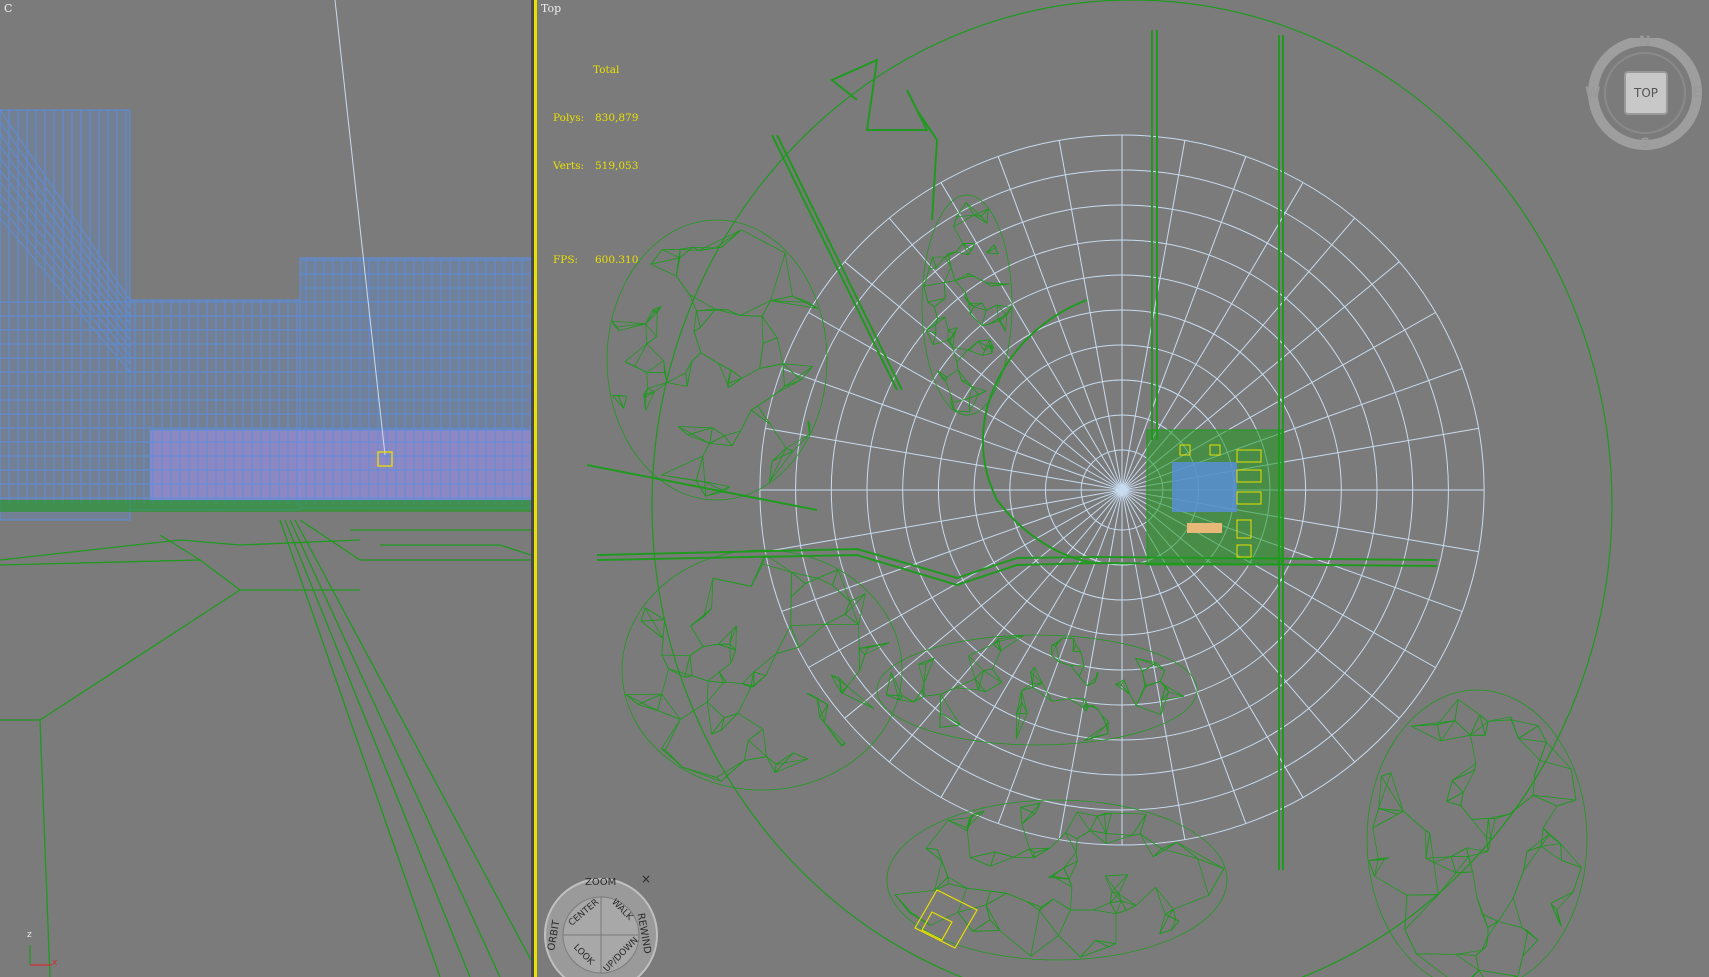 Image resolution: width=1709 pixels, height=977 pixels. What do you see at coordinates (569, 118) in the screenshot?
I see `polys-label: Polys:` at bounding box center [569, 118].